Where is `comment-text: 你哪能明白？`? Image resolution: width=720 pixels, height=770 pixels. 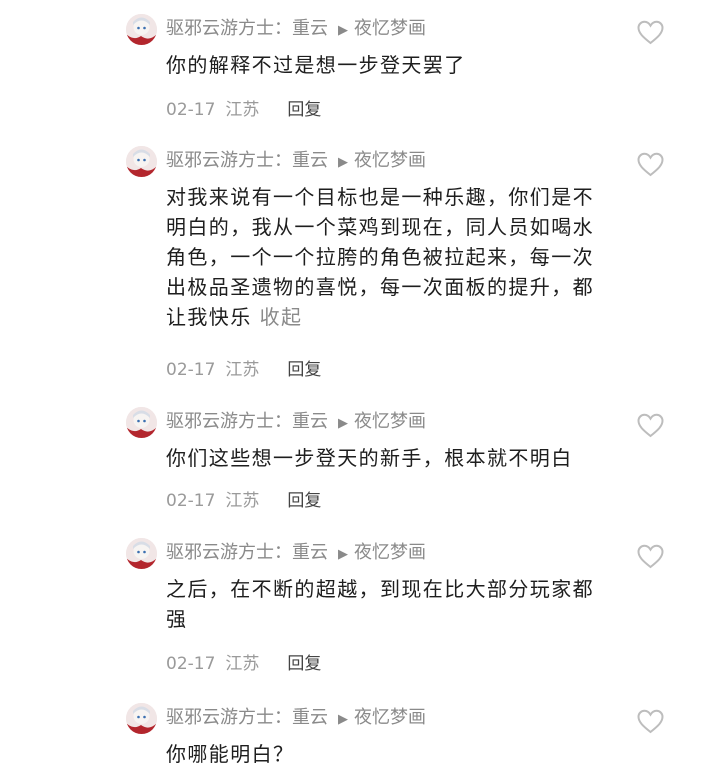 comment-text: 你哪能明白？ is located at coordinates (230, 754).